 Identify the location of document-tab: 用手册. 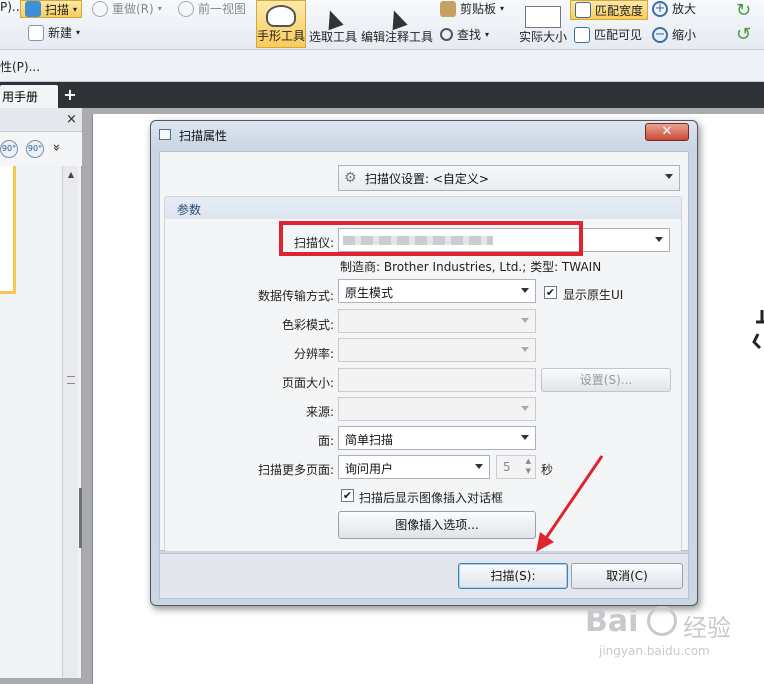
(29, 96).